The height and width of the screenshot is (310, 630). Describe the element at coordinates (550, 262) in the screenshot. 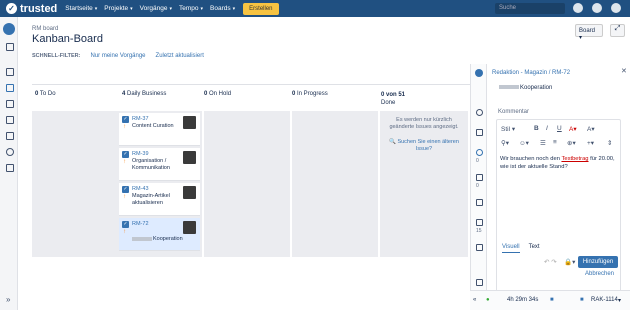

I see `undo-icon: ↶ ↷` at that location.